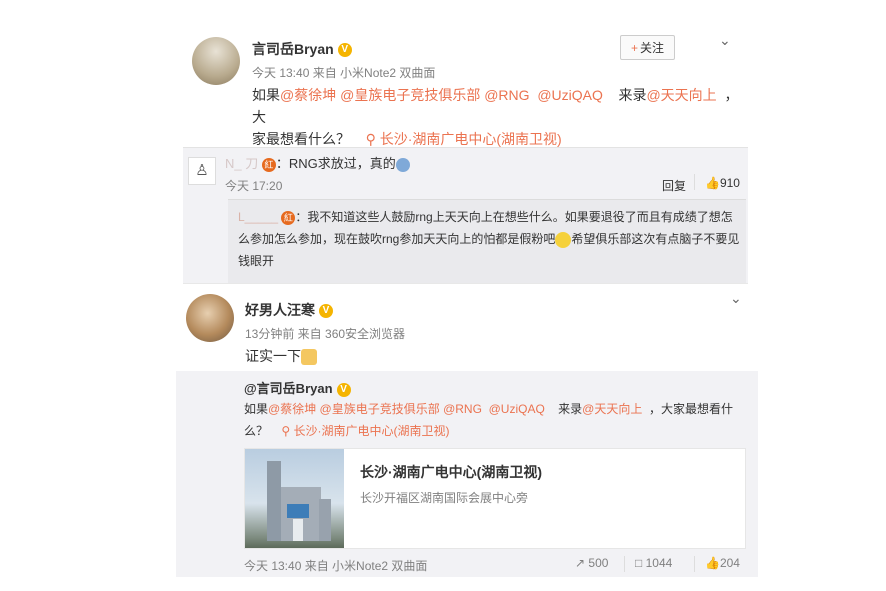  I want to click on repost-icon: ↗, so click(580, 563).